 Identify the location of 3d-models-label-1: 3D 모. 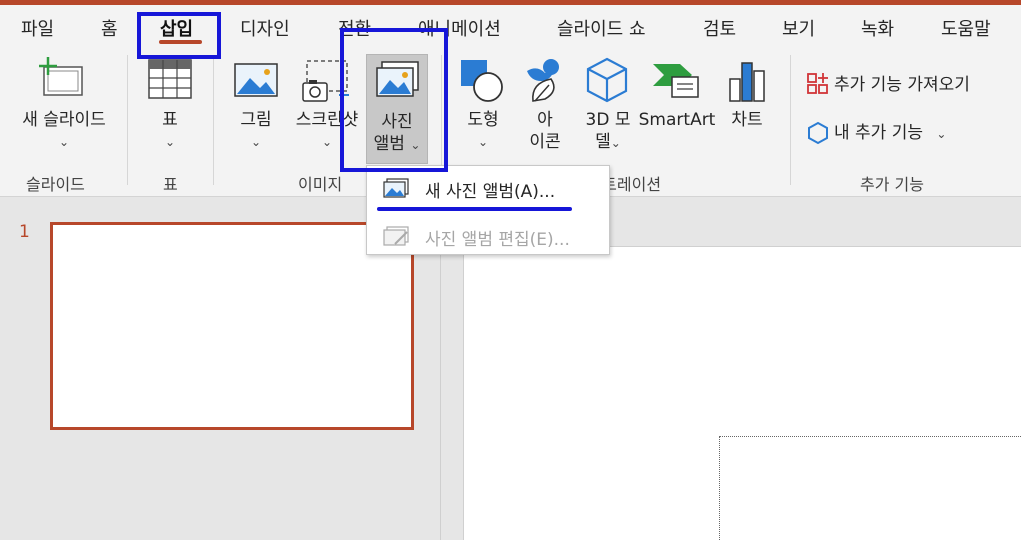
(608, 120).